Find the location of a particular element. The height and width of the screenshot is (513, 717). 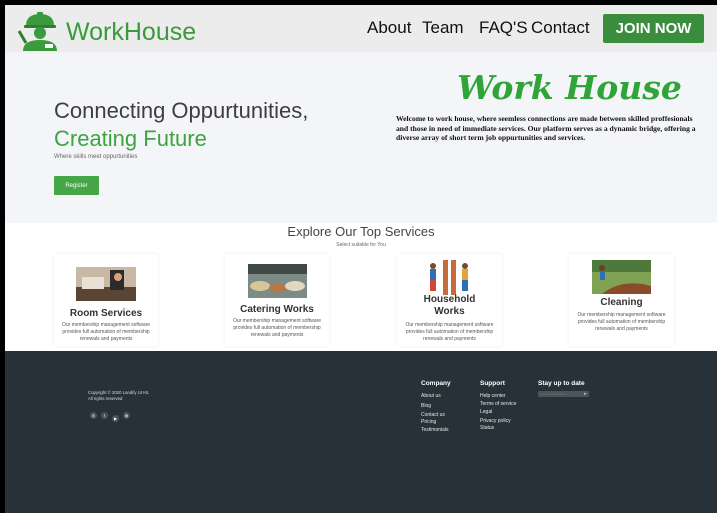

instagram-icon: ◎ is located at coordinates (93, 415).